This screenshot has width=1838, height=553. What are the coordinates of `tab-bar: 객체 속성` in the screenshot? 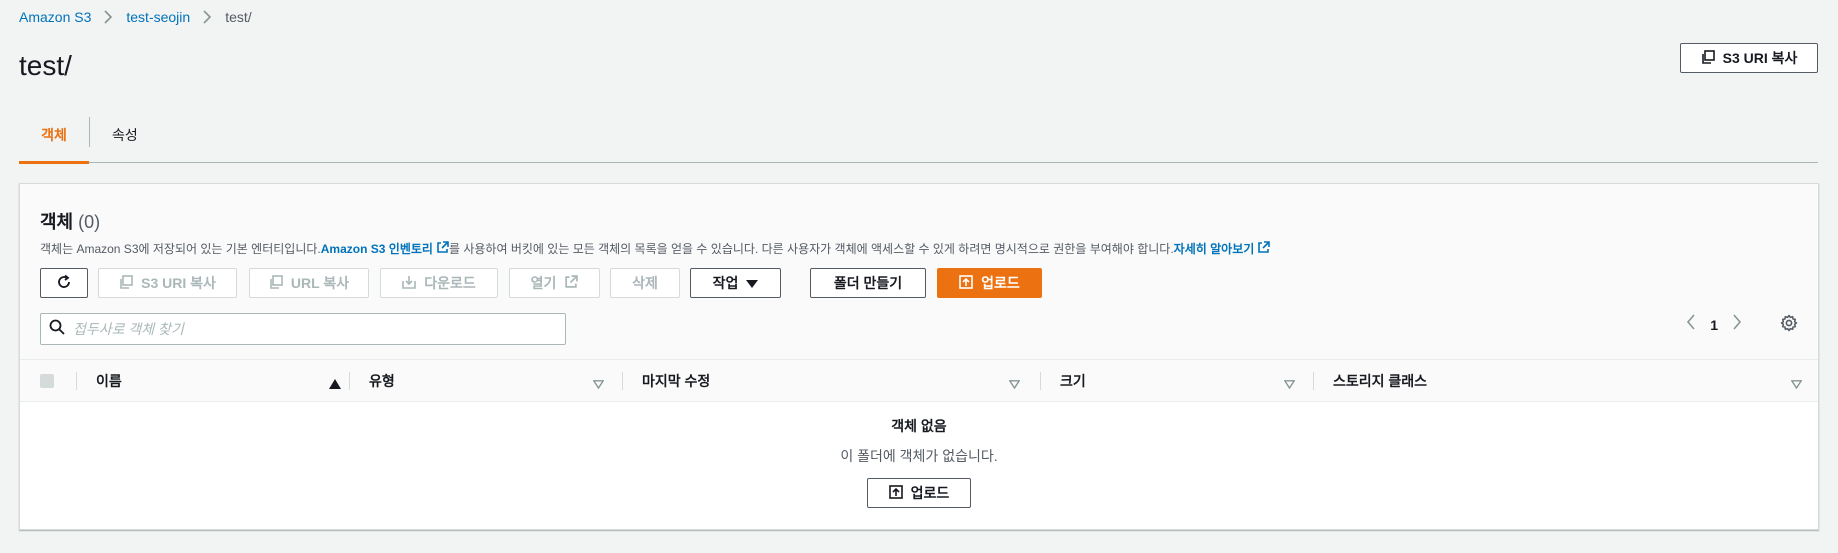 It's located at (918, 138).